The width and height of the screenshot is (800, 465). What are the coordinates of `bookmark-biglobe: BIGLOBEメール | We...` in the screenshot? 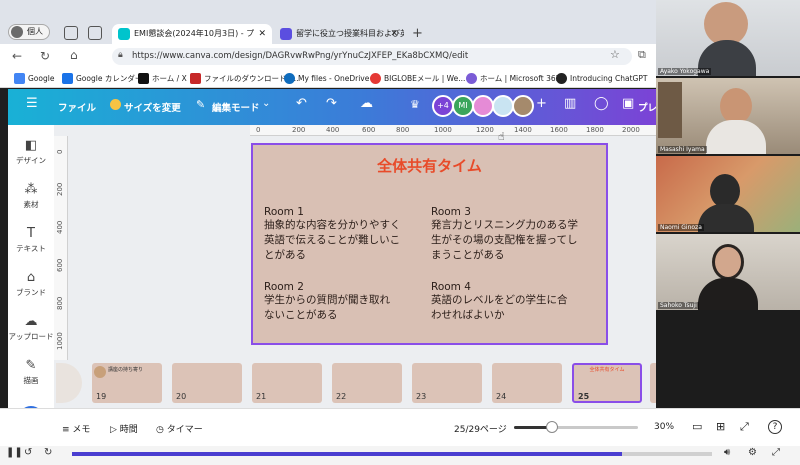 It's located at (417, 78).